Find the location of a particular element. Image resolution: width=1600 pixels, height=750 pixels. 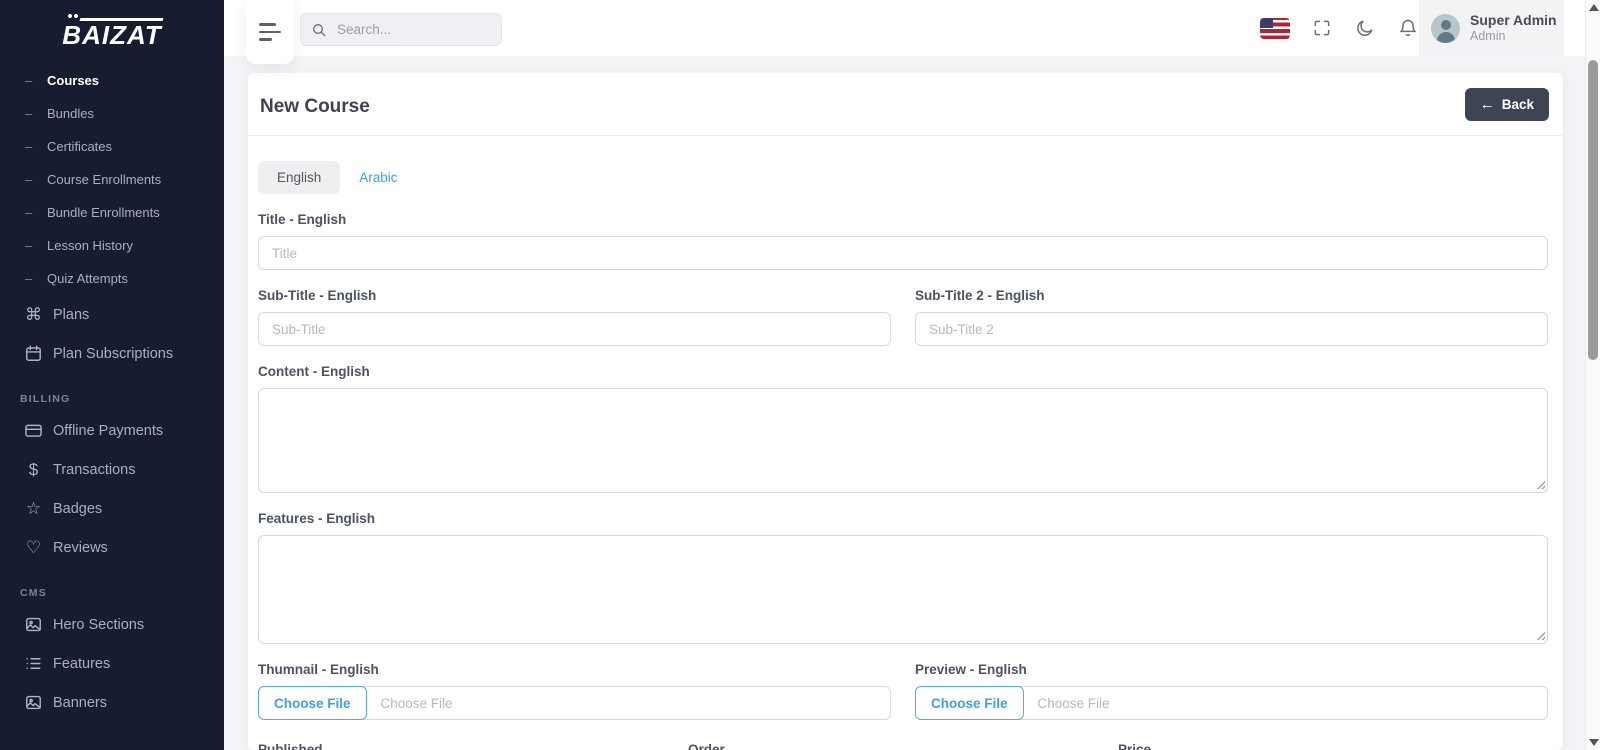

scrollbar-thumb is located at coordinates (1593, 210).